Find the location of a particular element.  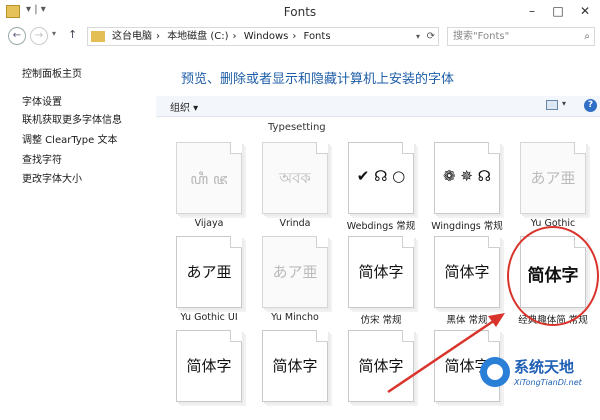

refresh-icon: ⟳ is located at coordinates (431, 36).